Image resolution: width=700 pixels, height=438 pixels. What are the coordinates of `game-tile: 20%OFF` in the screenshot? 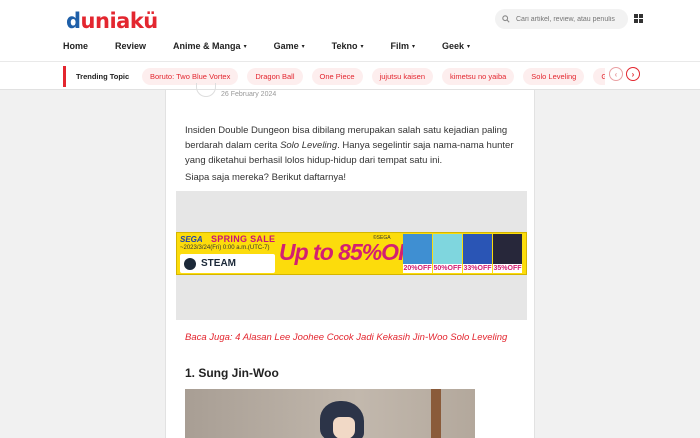 It's located at (417, 253).